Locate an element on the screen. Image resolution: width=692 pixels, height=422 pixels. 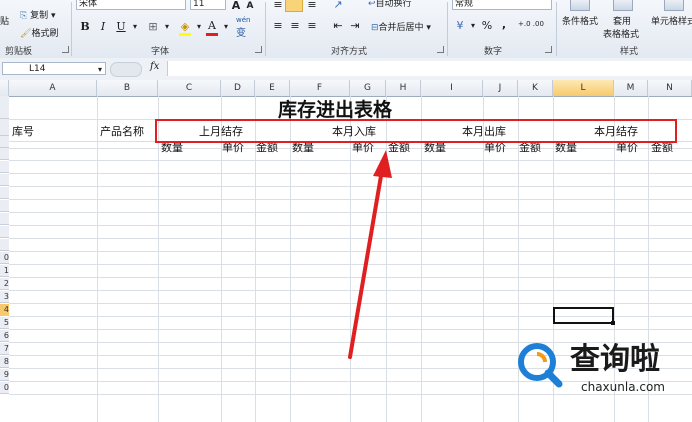
arrow-shaft is located at coordinates (366, 263).